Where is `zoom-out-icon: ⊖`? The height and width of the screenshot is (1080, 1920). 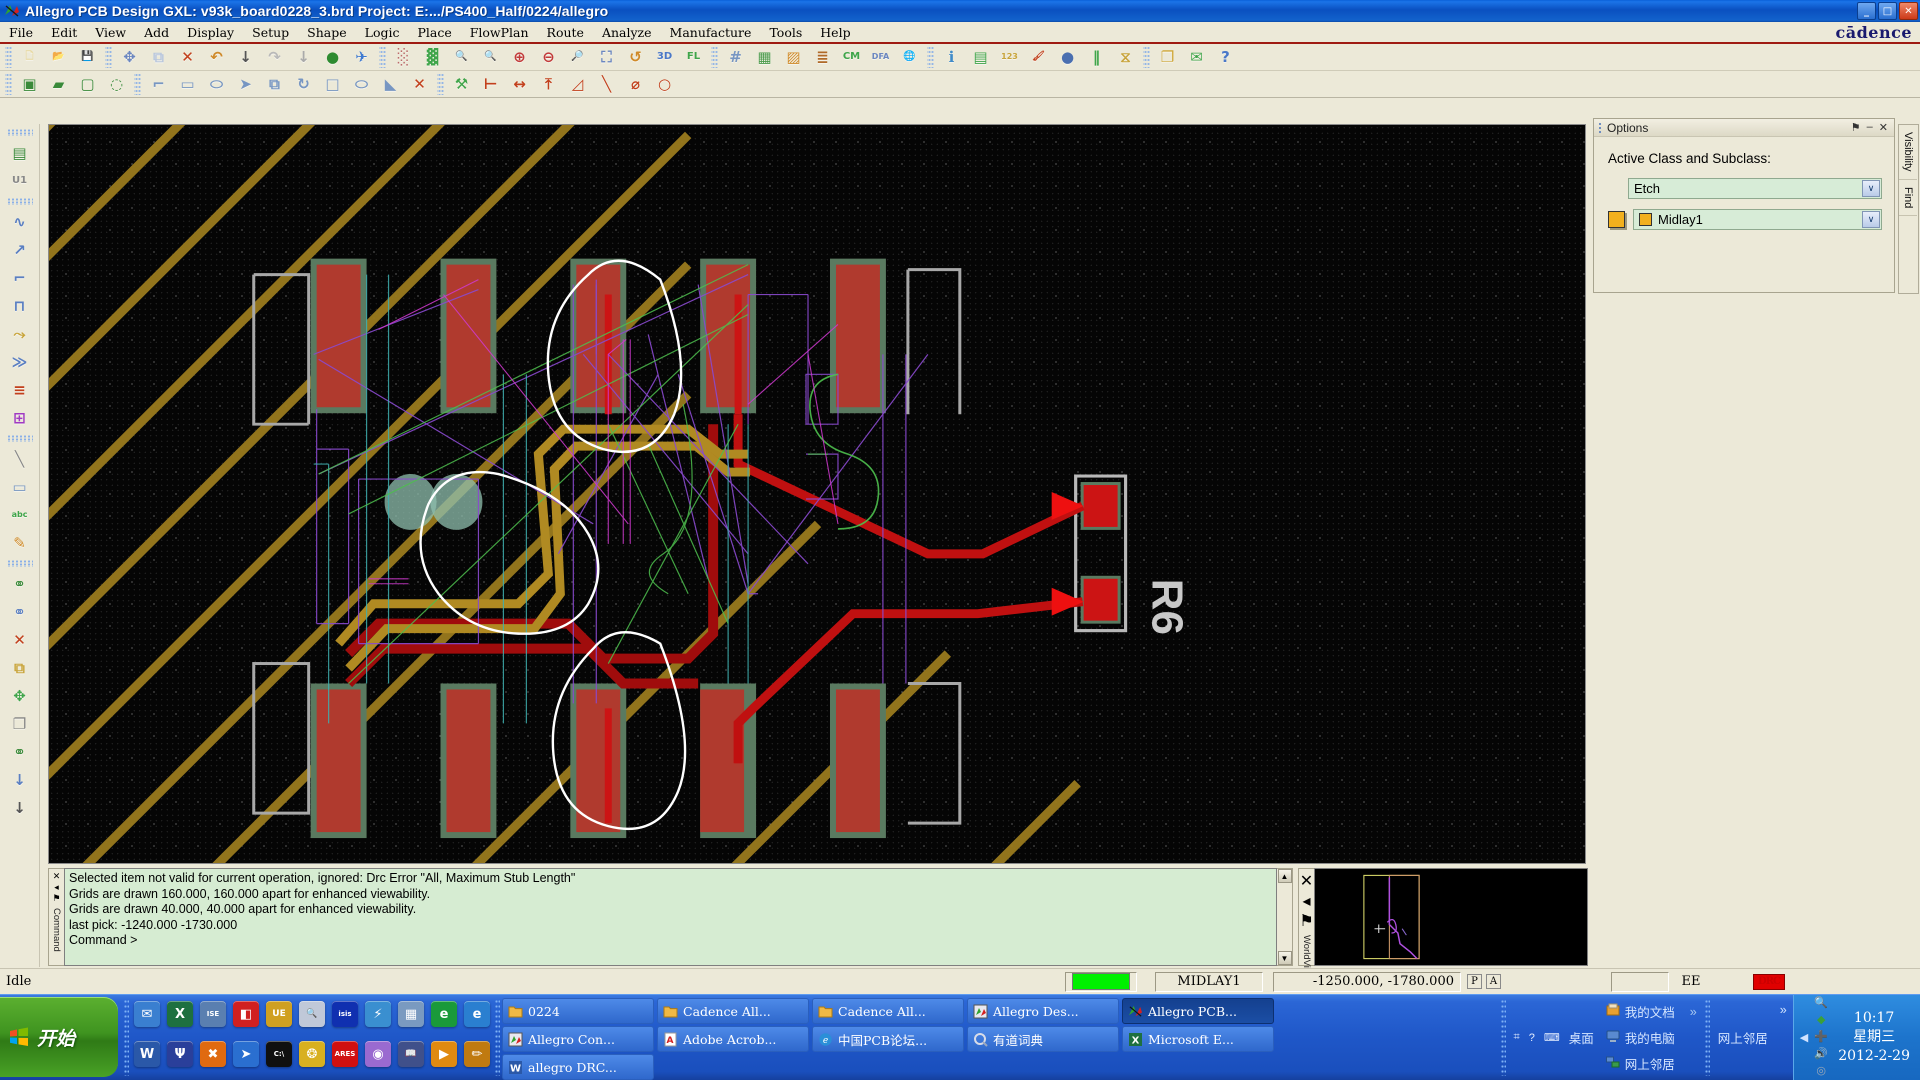
zoom-out-icon: ⊖ is located at coordinates (548, 57).